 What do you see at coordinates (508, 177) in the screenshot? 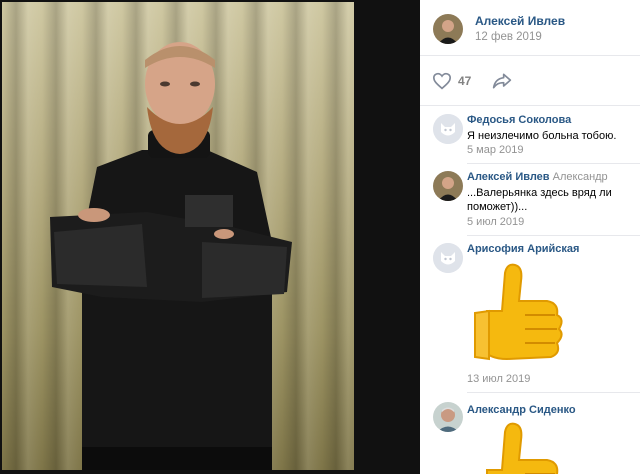
I see `commenter-name-text: Алексей Ивлев` at bounding box center [508, 177].